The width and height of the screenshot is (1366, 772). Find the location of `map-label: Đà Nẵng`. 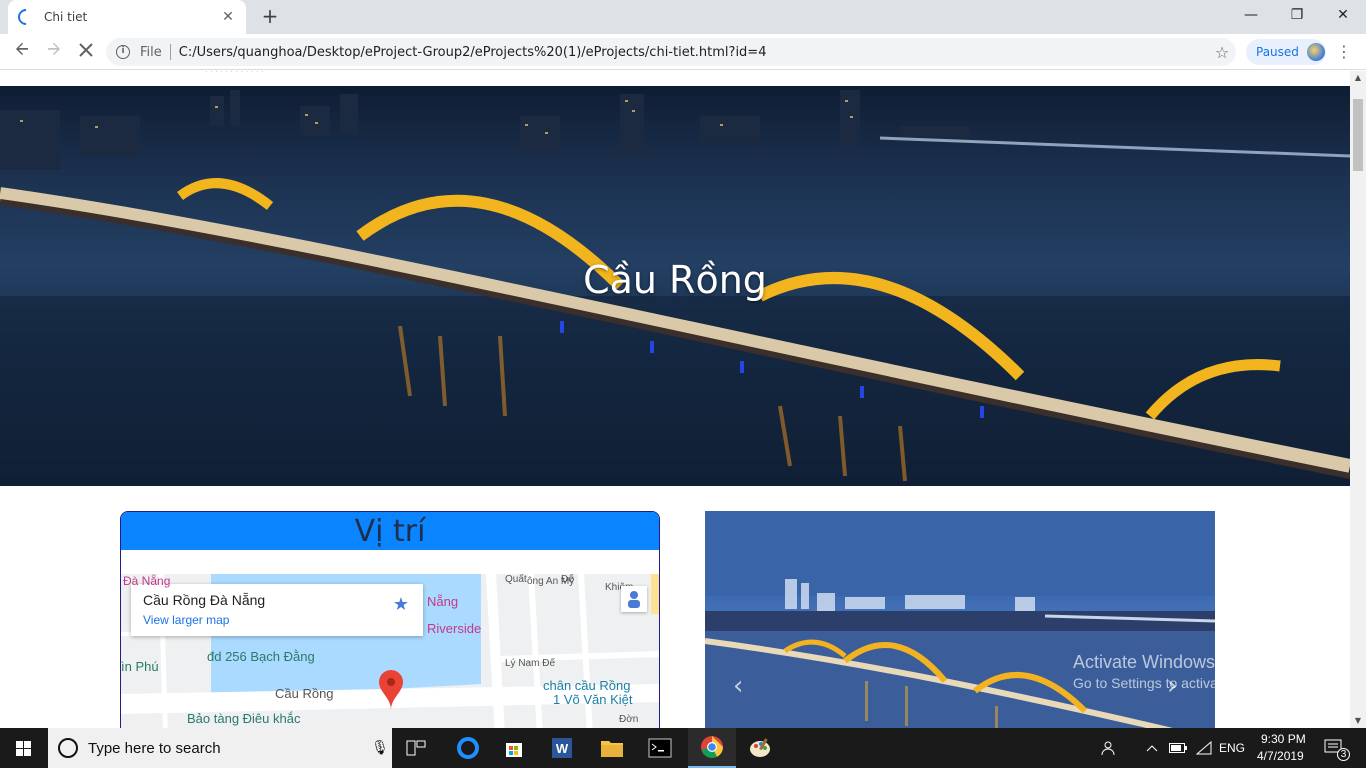

map-label: Đà Nẵng is located at coordinates (147, 581).